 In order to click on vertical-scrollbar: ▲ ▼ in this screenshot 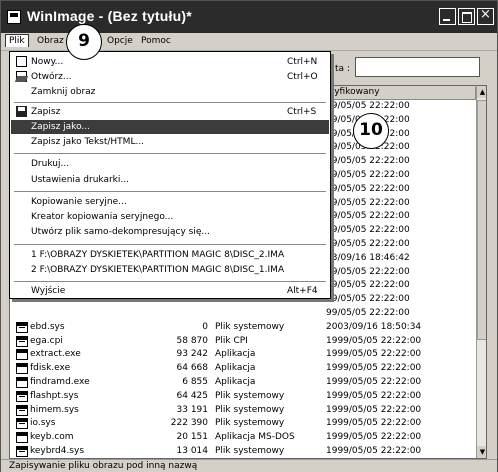, I will do `click(481, 272)`.